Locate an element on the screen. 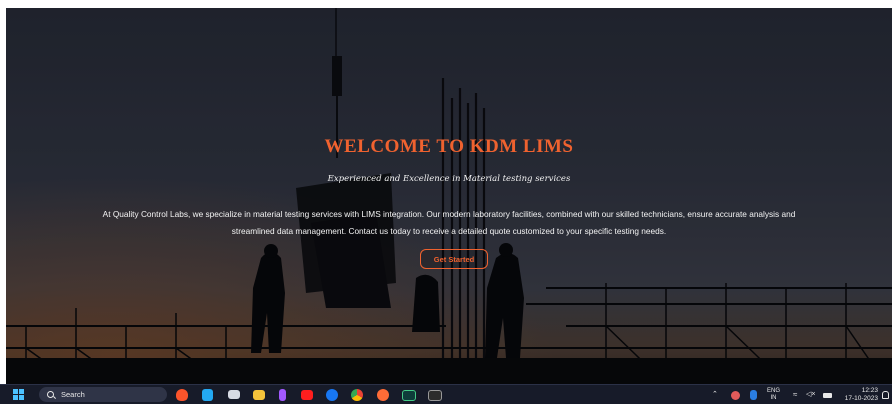  taskbar-search-box: Search is located at coordinates (103, 394).